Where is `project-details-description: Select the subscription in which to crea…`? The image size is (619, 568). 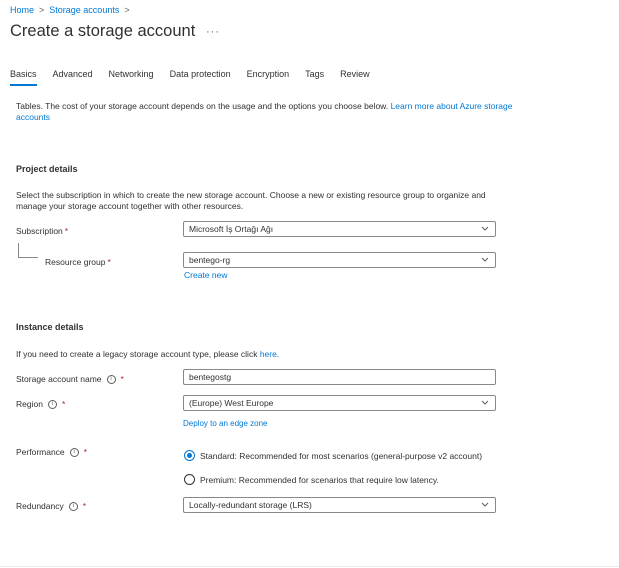
project-details-description: Select the subscription in which to crea… is located at coordinates (251, 200).